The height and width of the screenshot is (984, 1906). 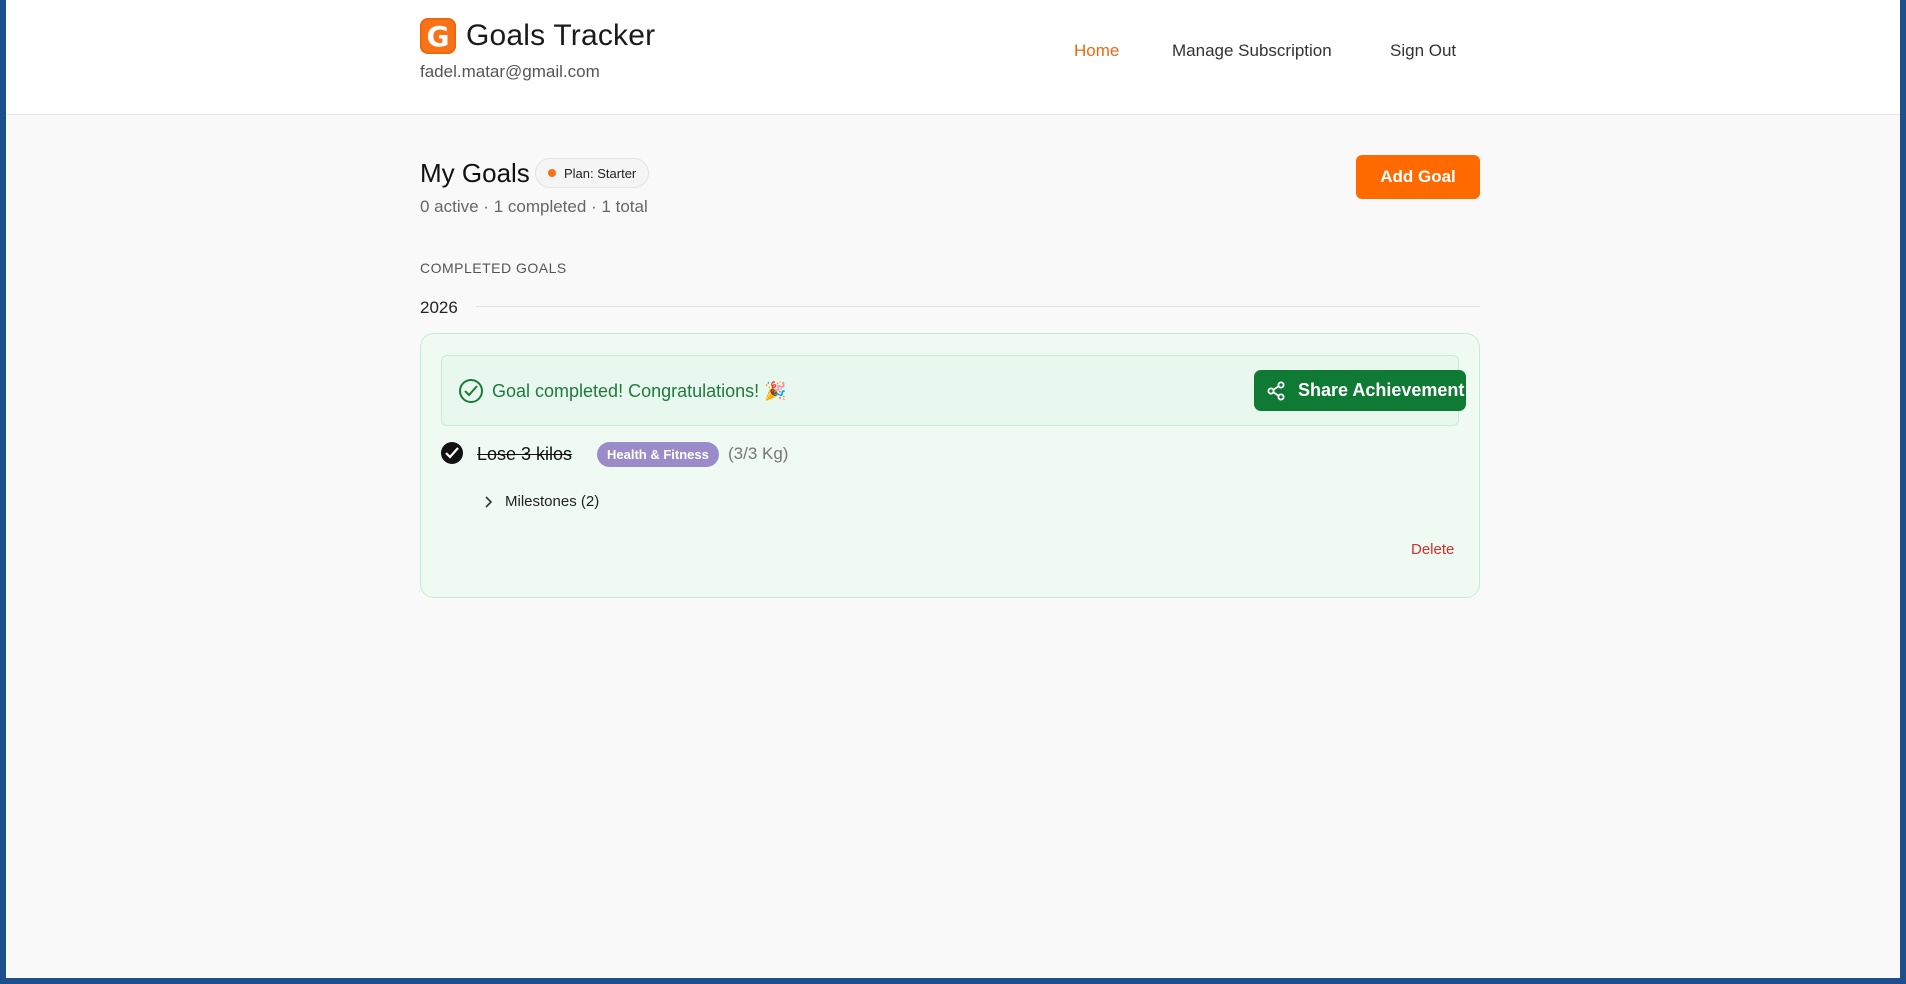 I want to click on page-title: My Goals, so click(x=475, y=173).